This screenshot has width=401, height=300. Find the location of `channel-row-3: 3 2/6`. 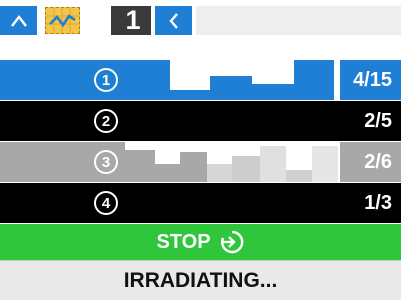

channel-row-3: 3 2/6 is located at coordinates (200, 162).